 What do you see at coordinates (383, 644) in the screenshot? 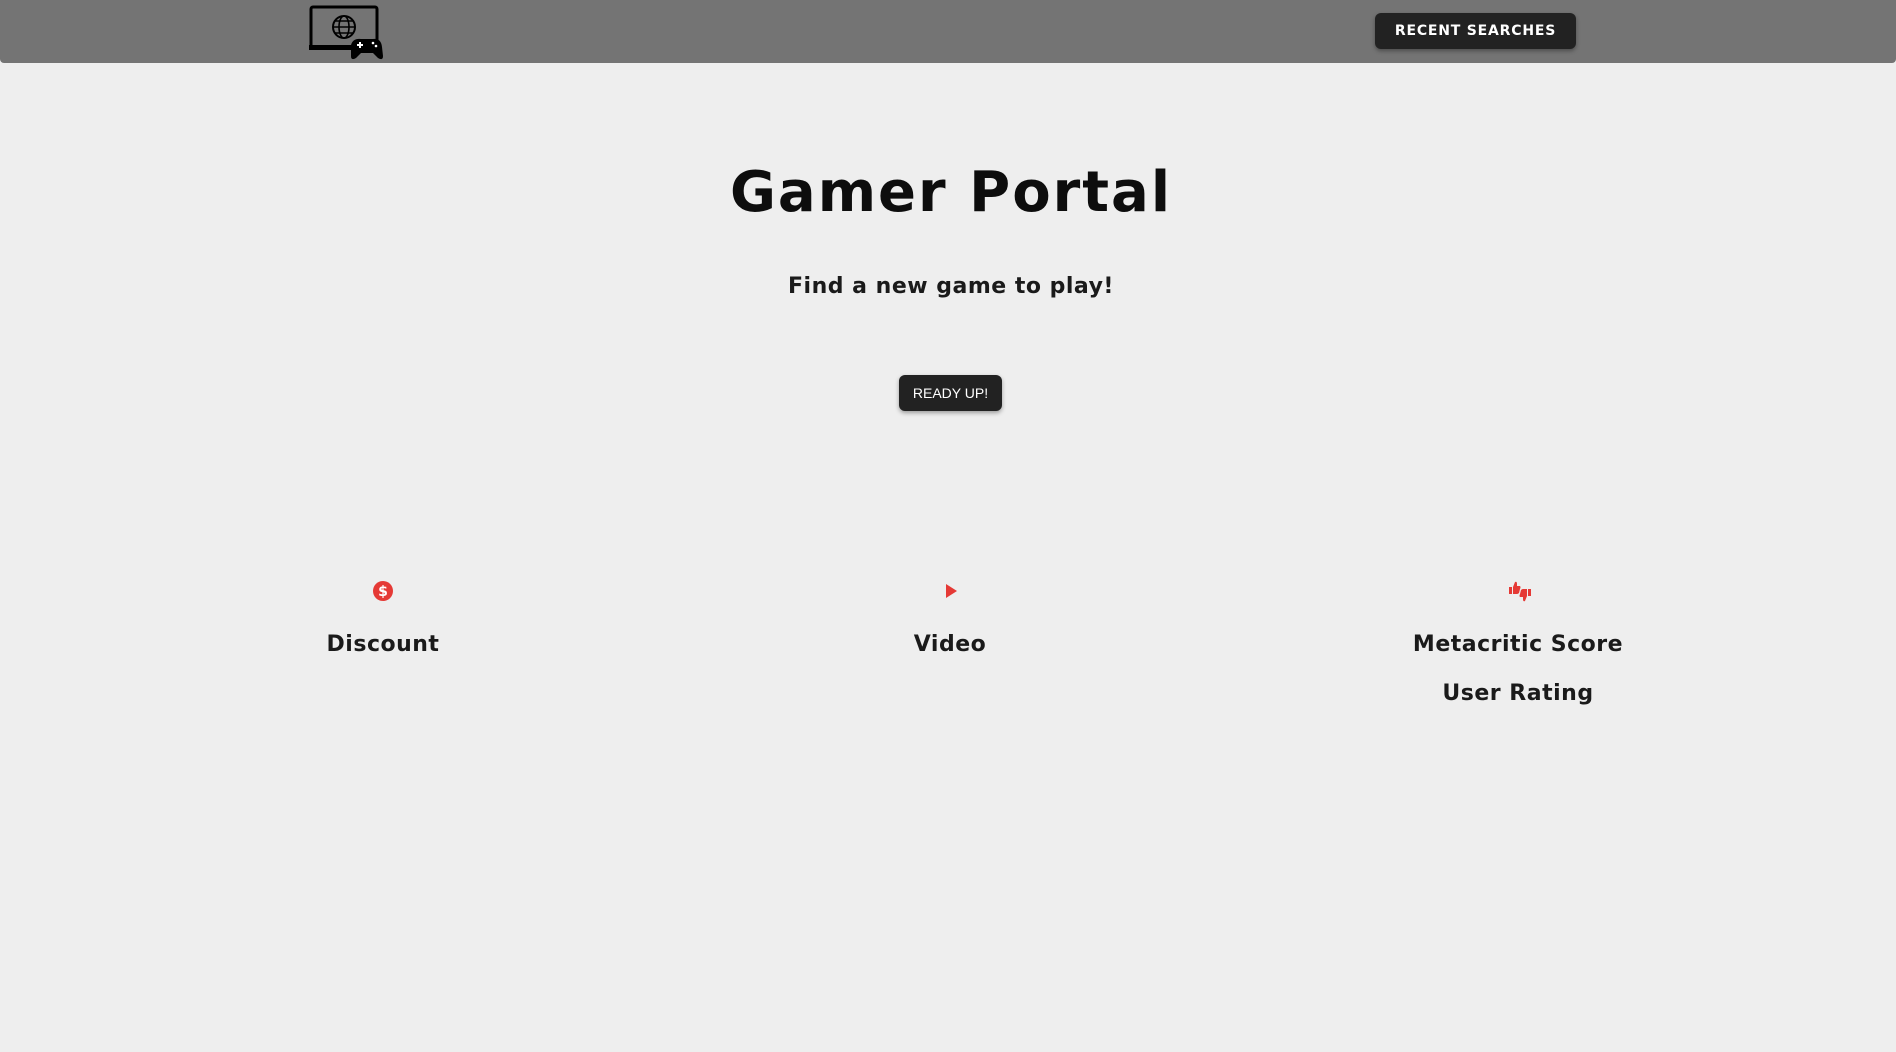
I see `feature-label-discount: Discount` at bounding box center [383, 644].